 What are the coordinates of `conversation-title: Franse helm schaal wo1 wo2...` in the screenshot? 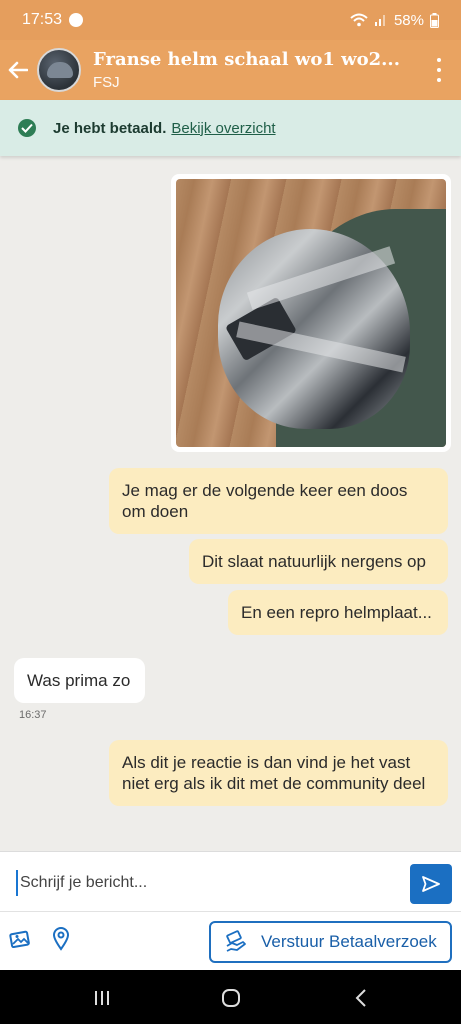 It's located at (246, 59).